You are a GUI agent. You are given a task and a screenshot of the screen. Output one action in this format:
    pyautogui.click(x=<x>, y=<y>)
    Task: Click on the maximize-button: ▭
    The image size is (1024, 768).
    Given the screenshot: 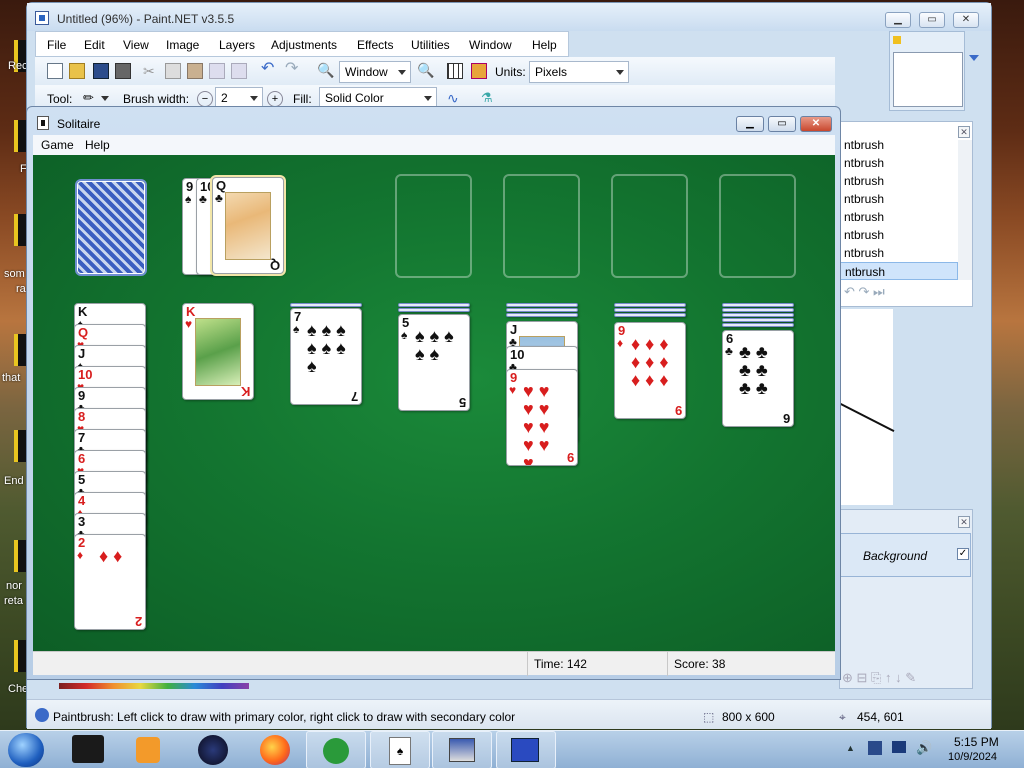 What is the action you would take?
    pyautogui.click(x=932, y=20)
    